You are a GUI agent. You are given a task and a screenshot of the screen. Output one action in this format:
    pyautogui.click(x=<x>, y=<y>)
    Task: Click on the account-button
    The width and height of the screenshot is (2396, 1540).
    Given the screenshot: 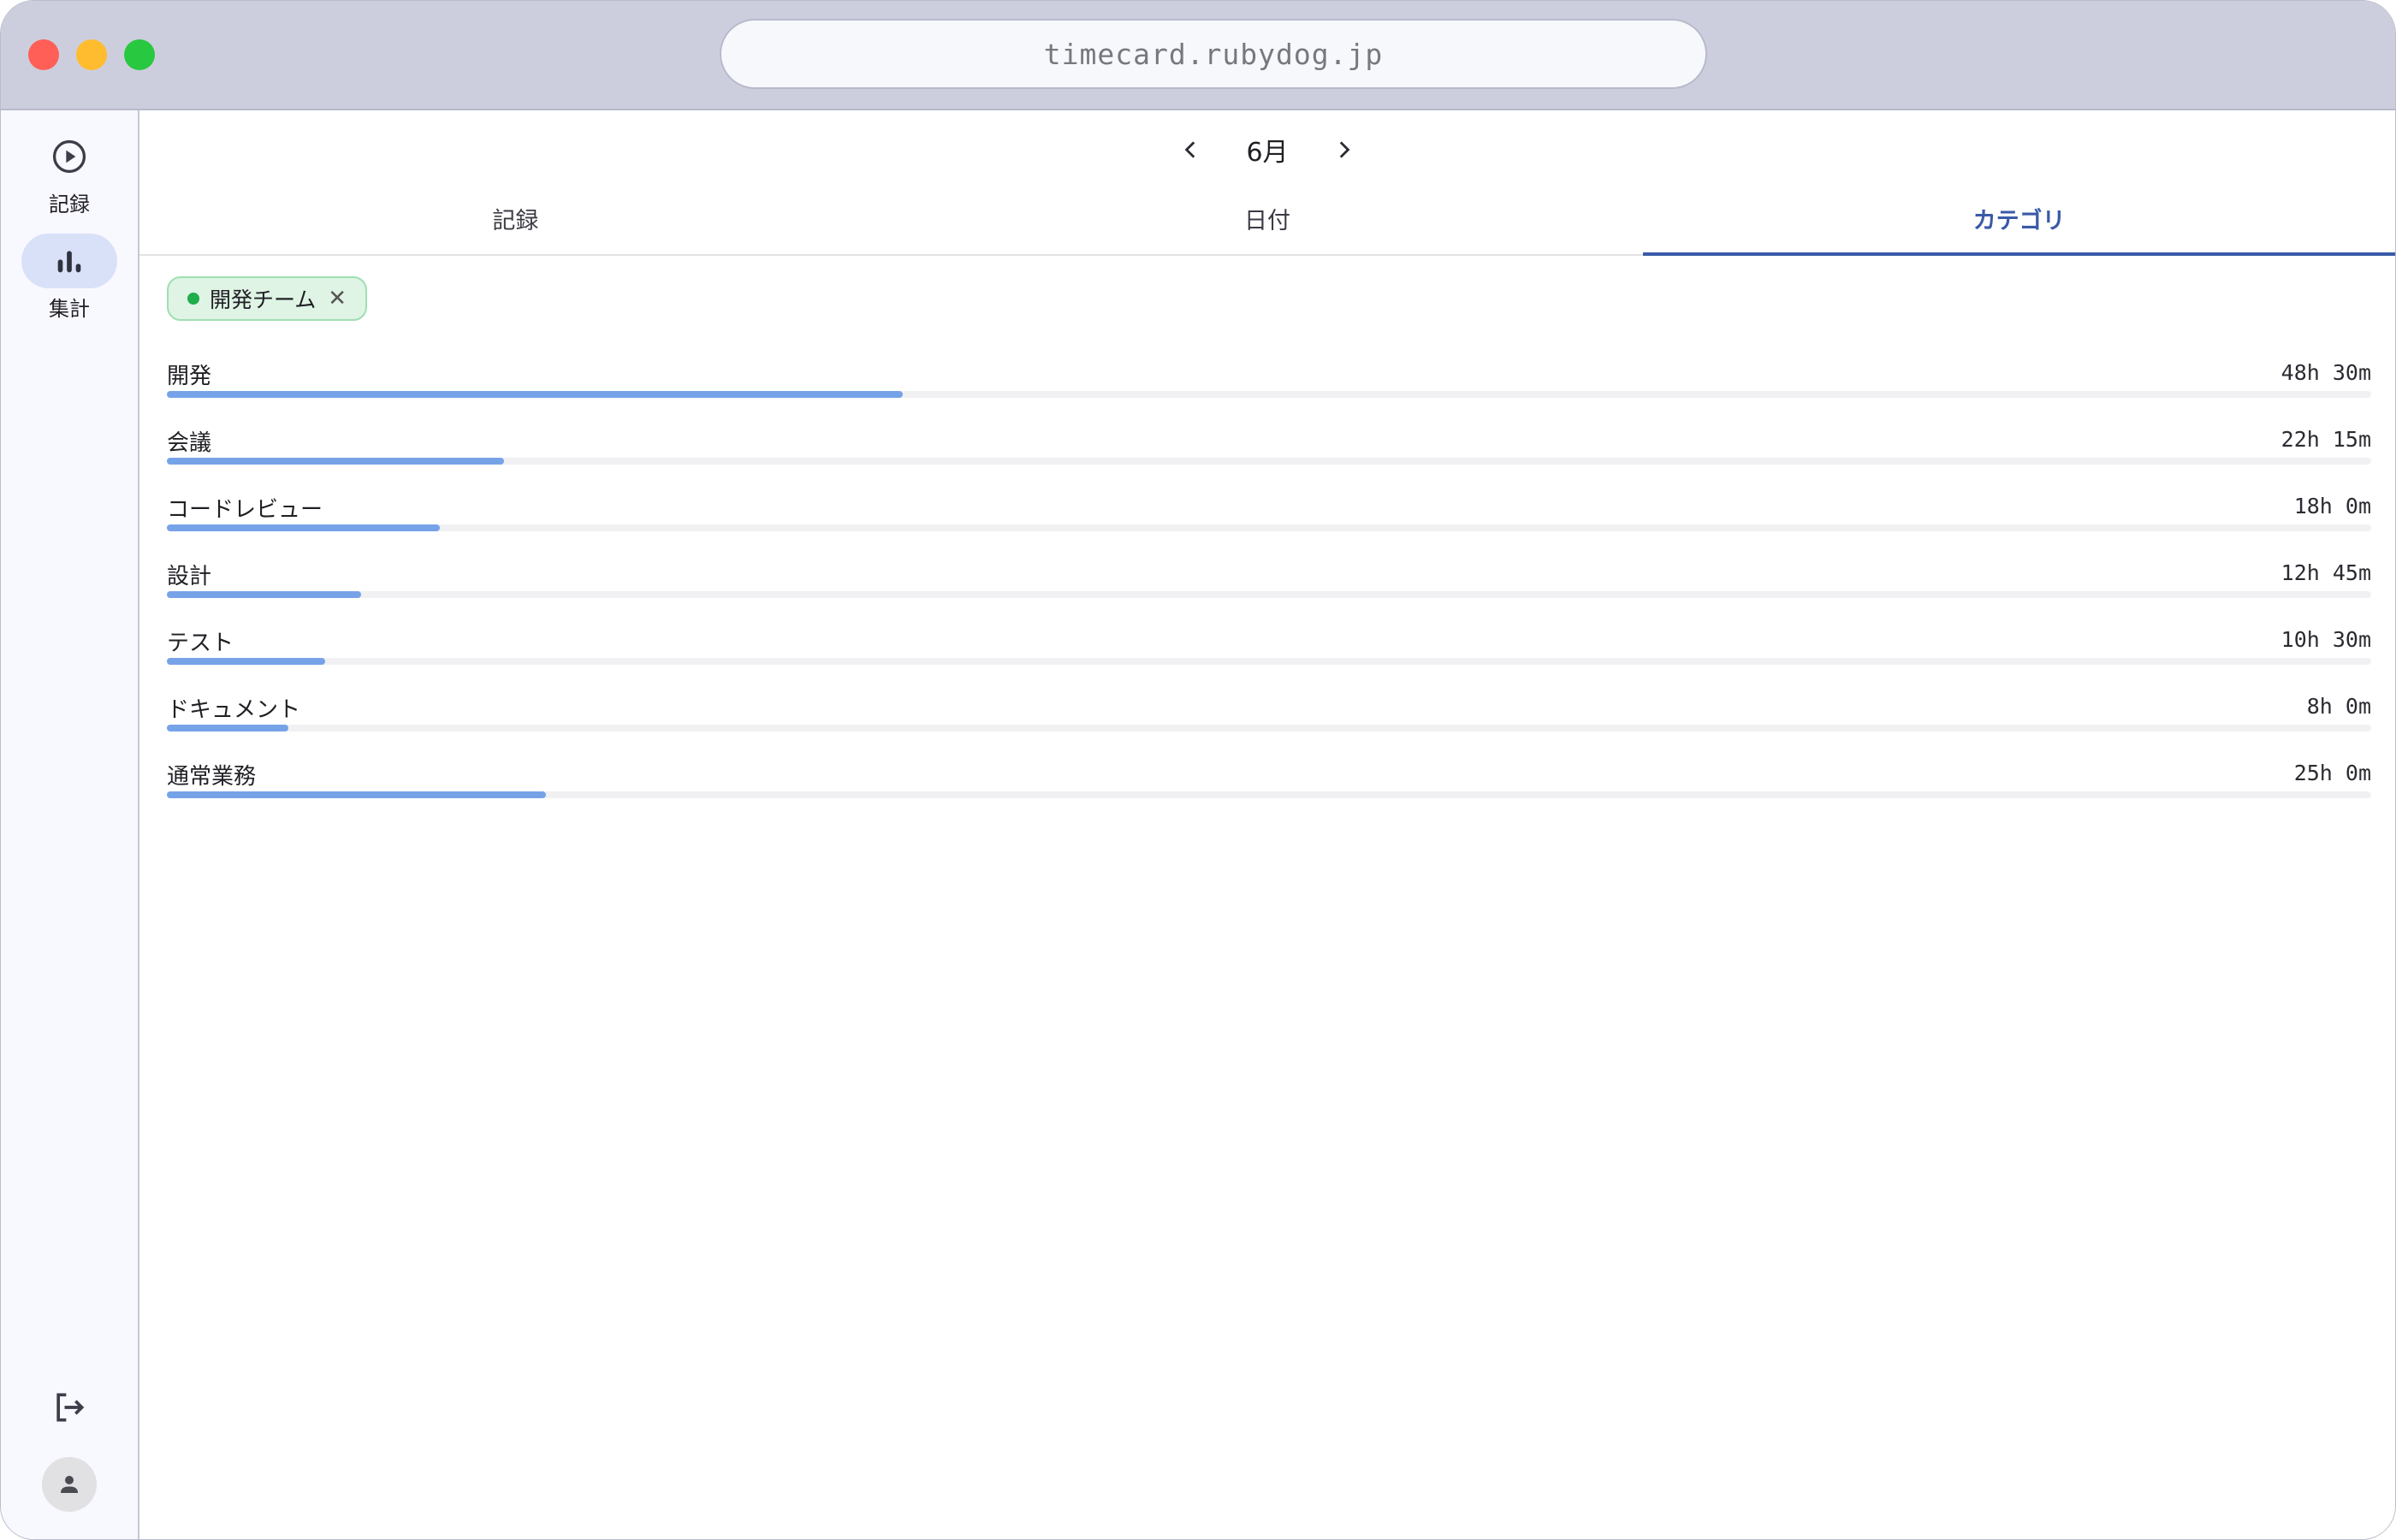 What is the action you would take?
    pyautogui.click(x=69, y=1484)
    